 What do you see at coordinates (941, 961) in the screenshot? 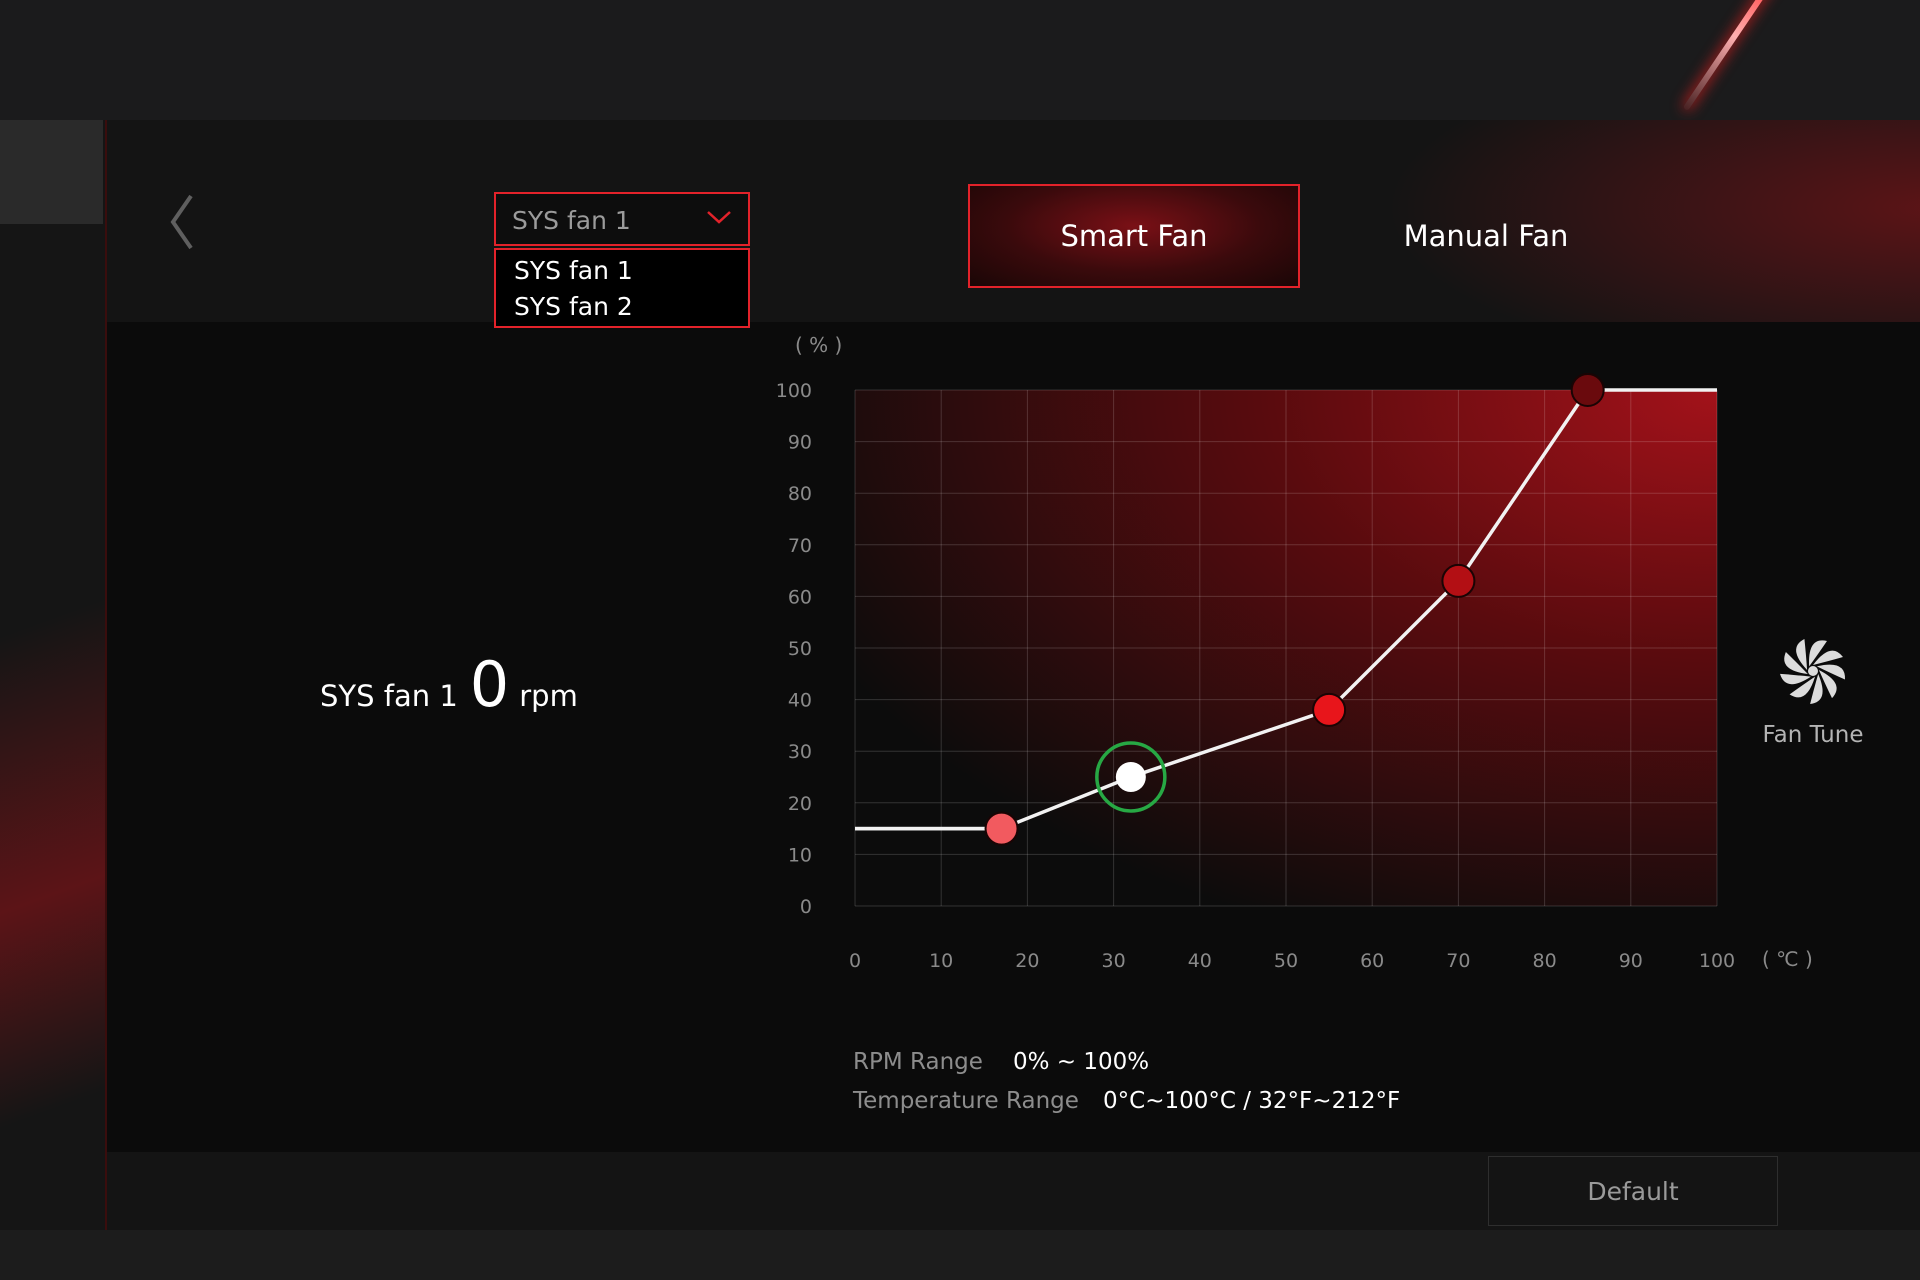
I see `x-tick-label-1: 10` at bounding box center [941, 961].